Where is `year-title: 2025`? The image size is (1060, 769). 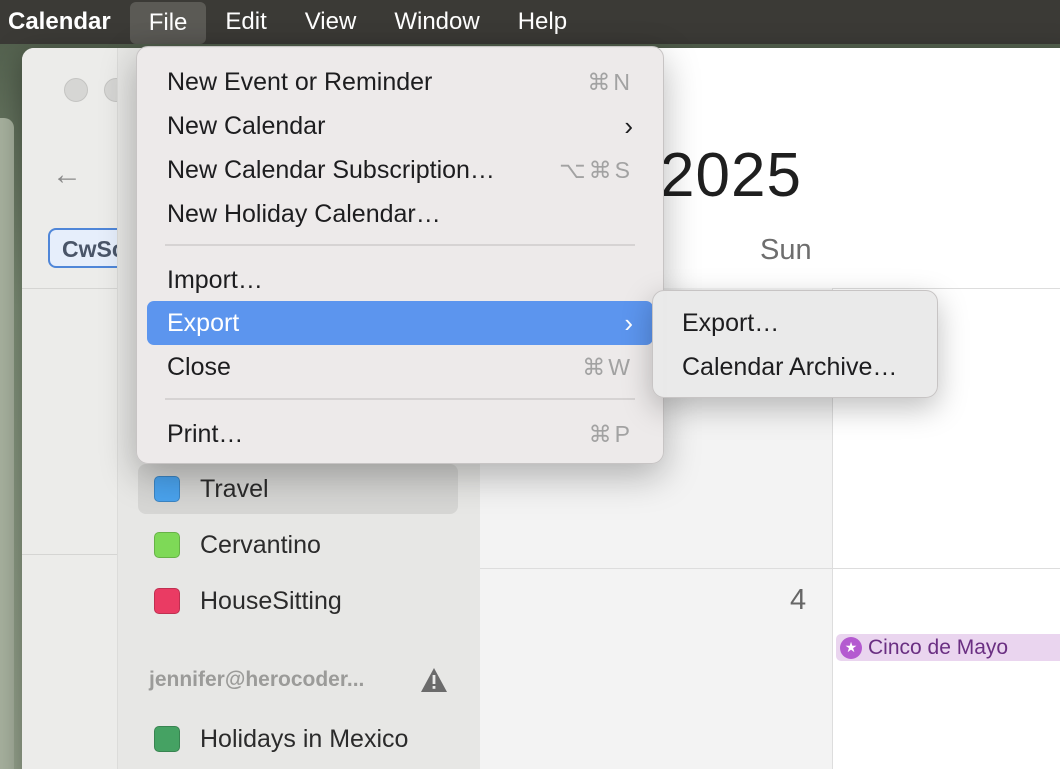 year-title: 2025 is located at coordinates (731, 175).